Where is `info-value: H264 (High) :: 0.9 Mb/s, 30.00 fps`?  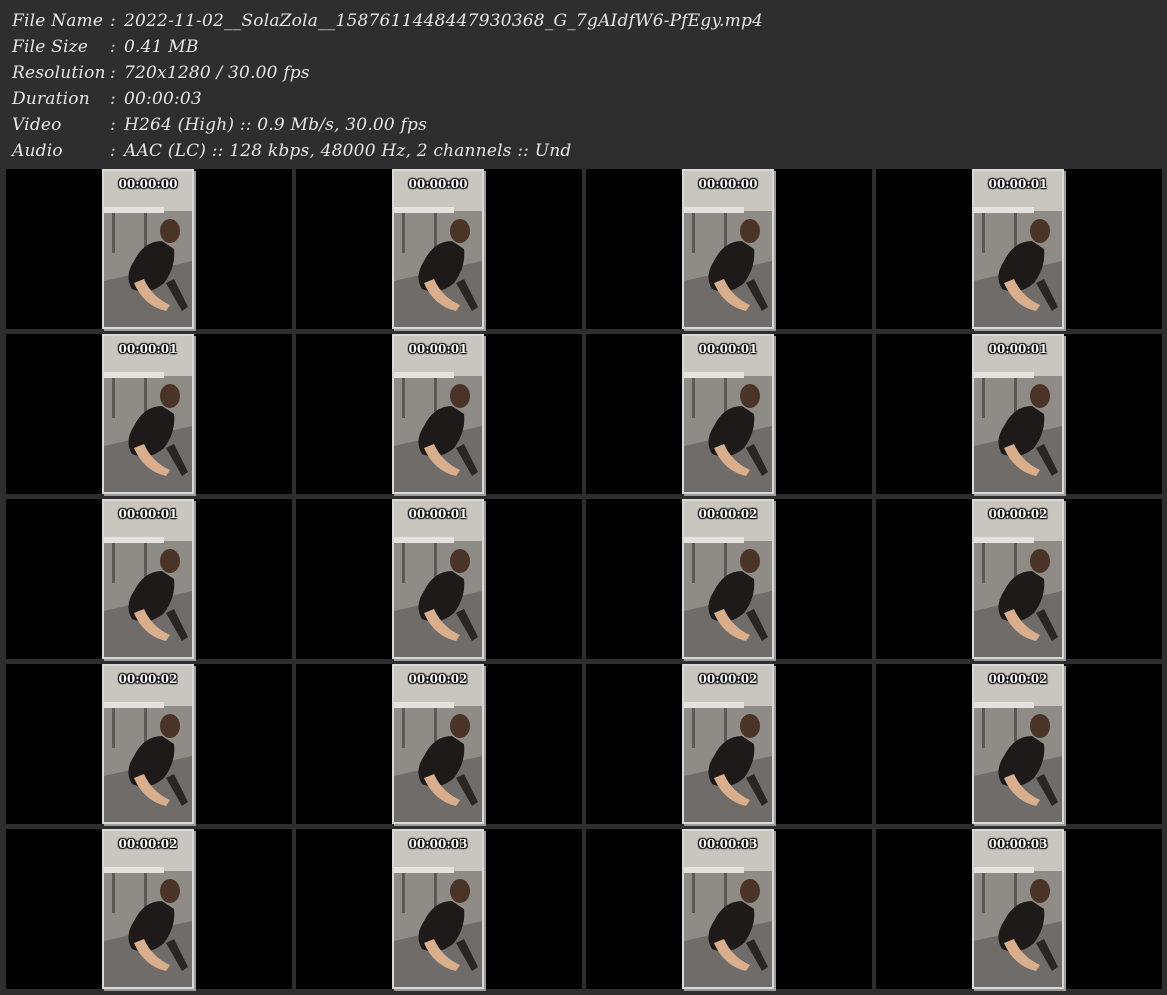
info-value: H264 (High) :: 0.9 Mb/s, 30.00 fps is located at coordinates (276, 125).